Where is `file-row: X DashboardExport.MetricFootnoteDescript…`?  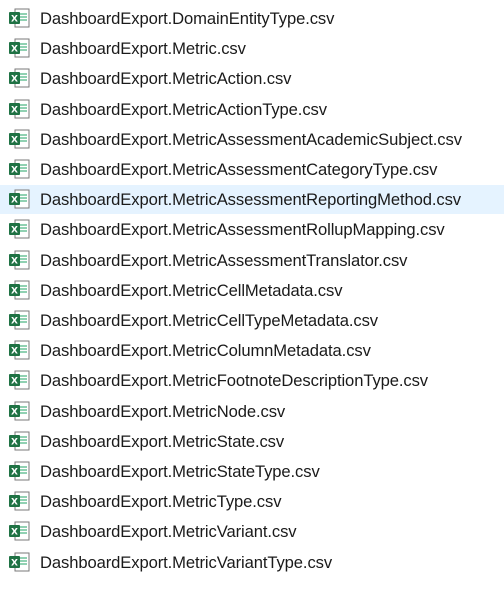
file-row: X DashboardExport.MetricFootnoteDescript… is located at coordinates (252, 380).